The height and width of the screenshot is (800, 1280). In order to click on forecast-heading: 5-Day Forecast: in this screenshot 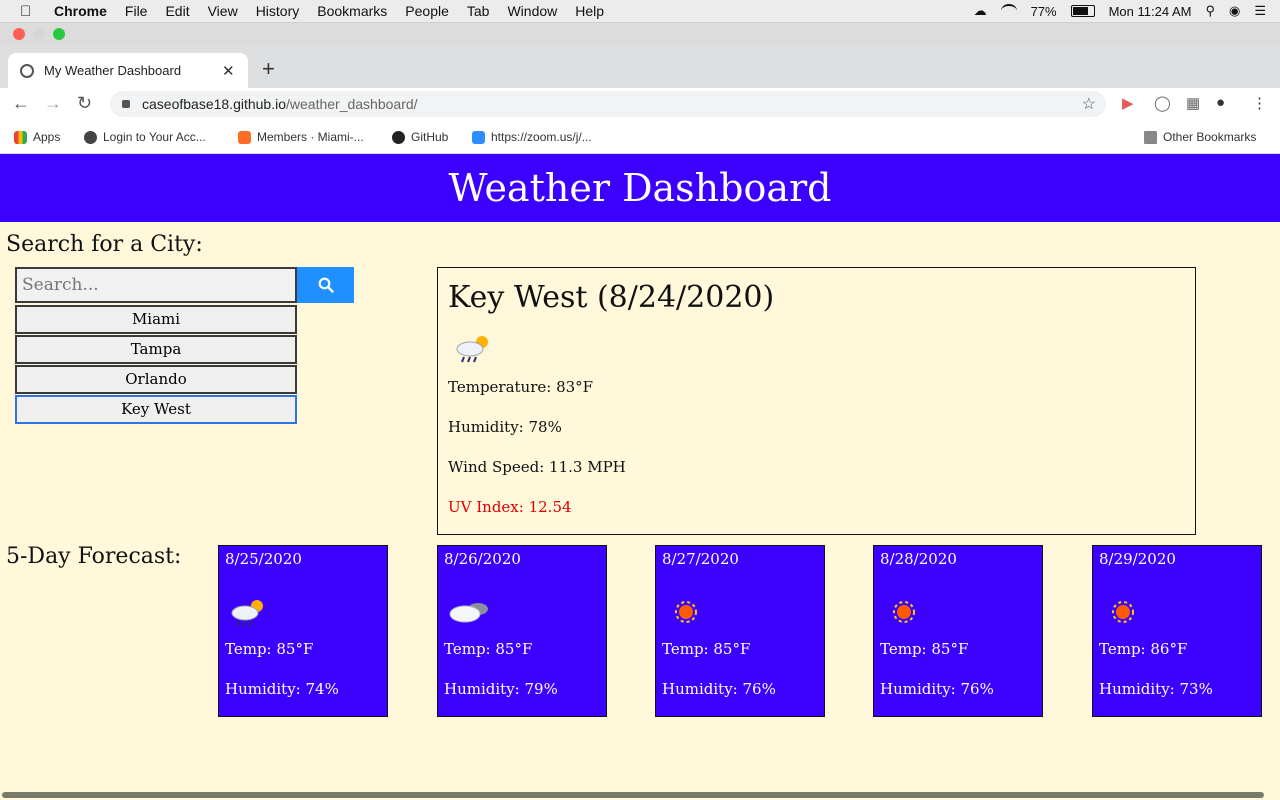, I will do `click(94, 556)`.